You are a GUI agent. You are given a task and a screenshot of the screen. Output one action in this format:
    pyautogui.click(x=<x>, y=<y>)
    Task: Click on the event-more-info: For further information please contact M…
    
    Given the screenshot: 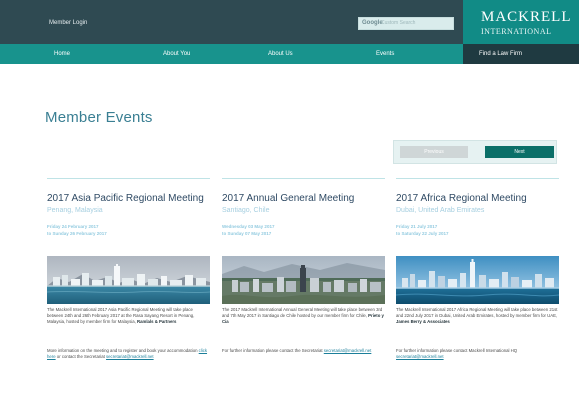 What is the action you would take?
    pyautogui.click(x=477, y=354)
    